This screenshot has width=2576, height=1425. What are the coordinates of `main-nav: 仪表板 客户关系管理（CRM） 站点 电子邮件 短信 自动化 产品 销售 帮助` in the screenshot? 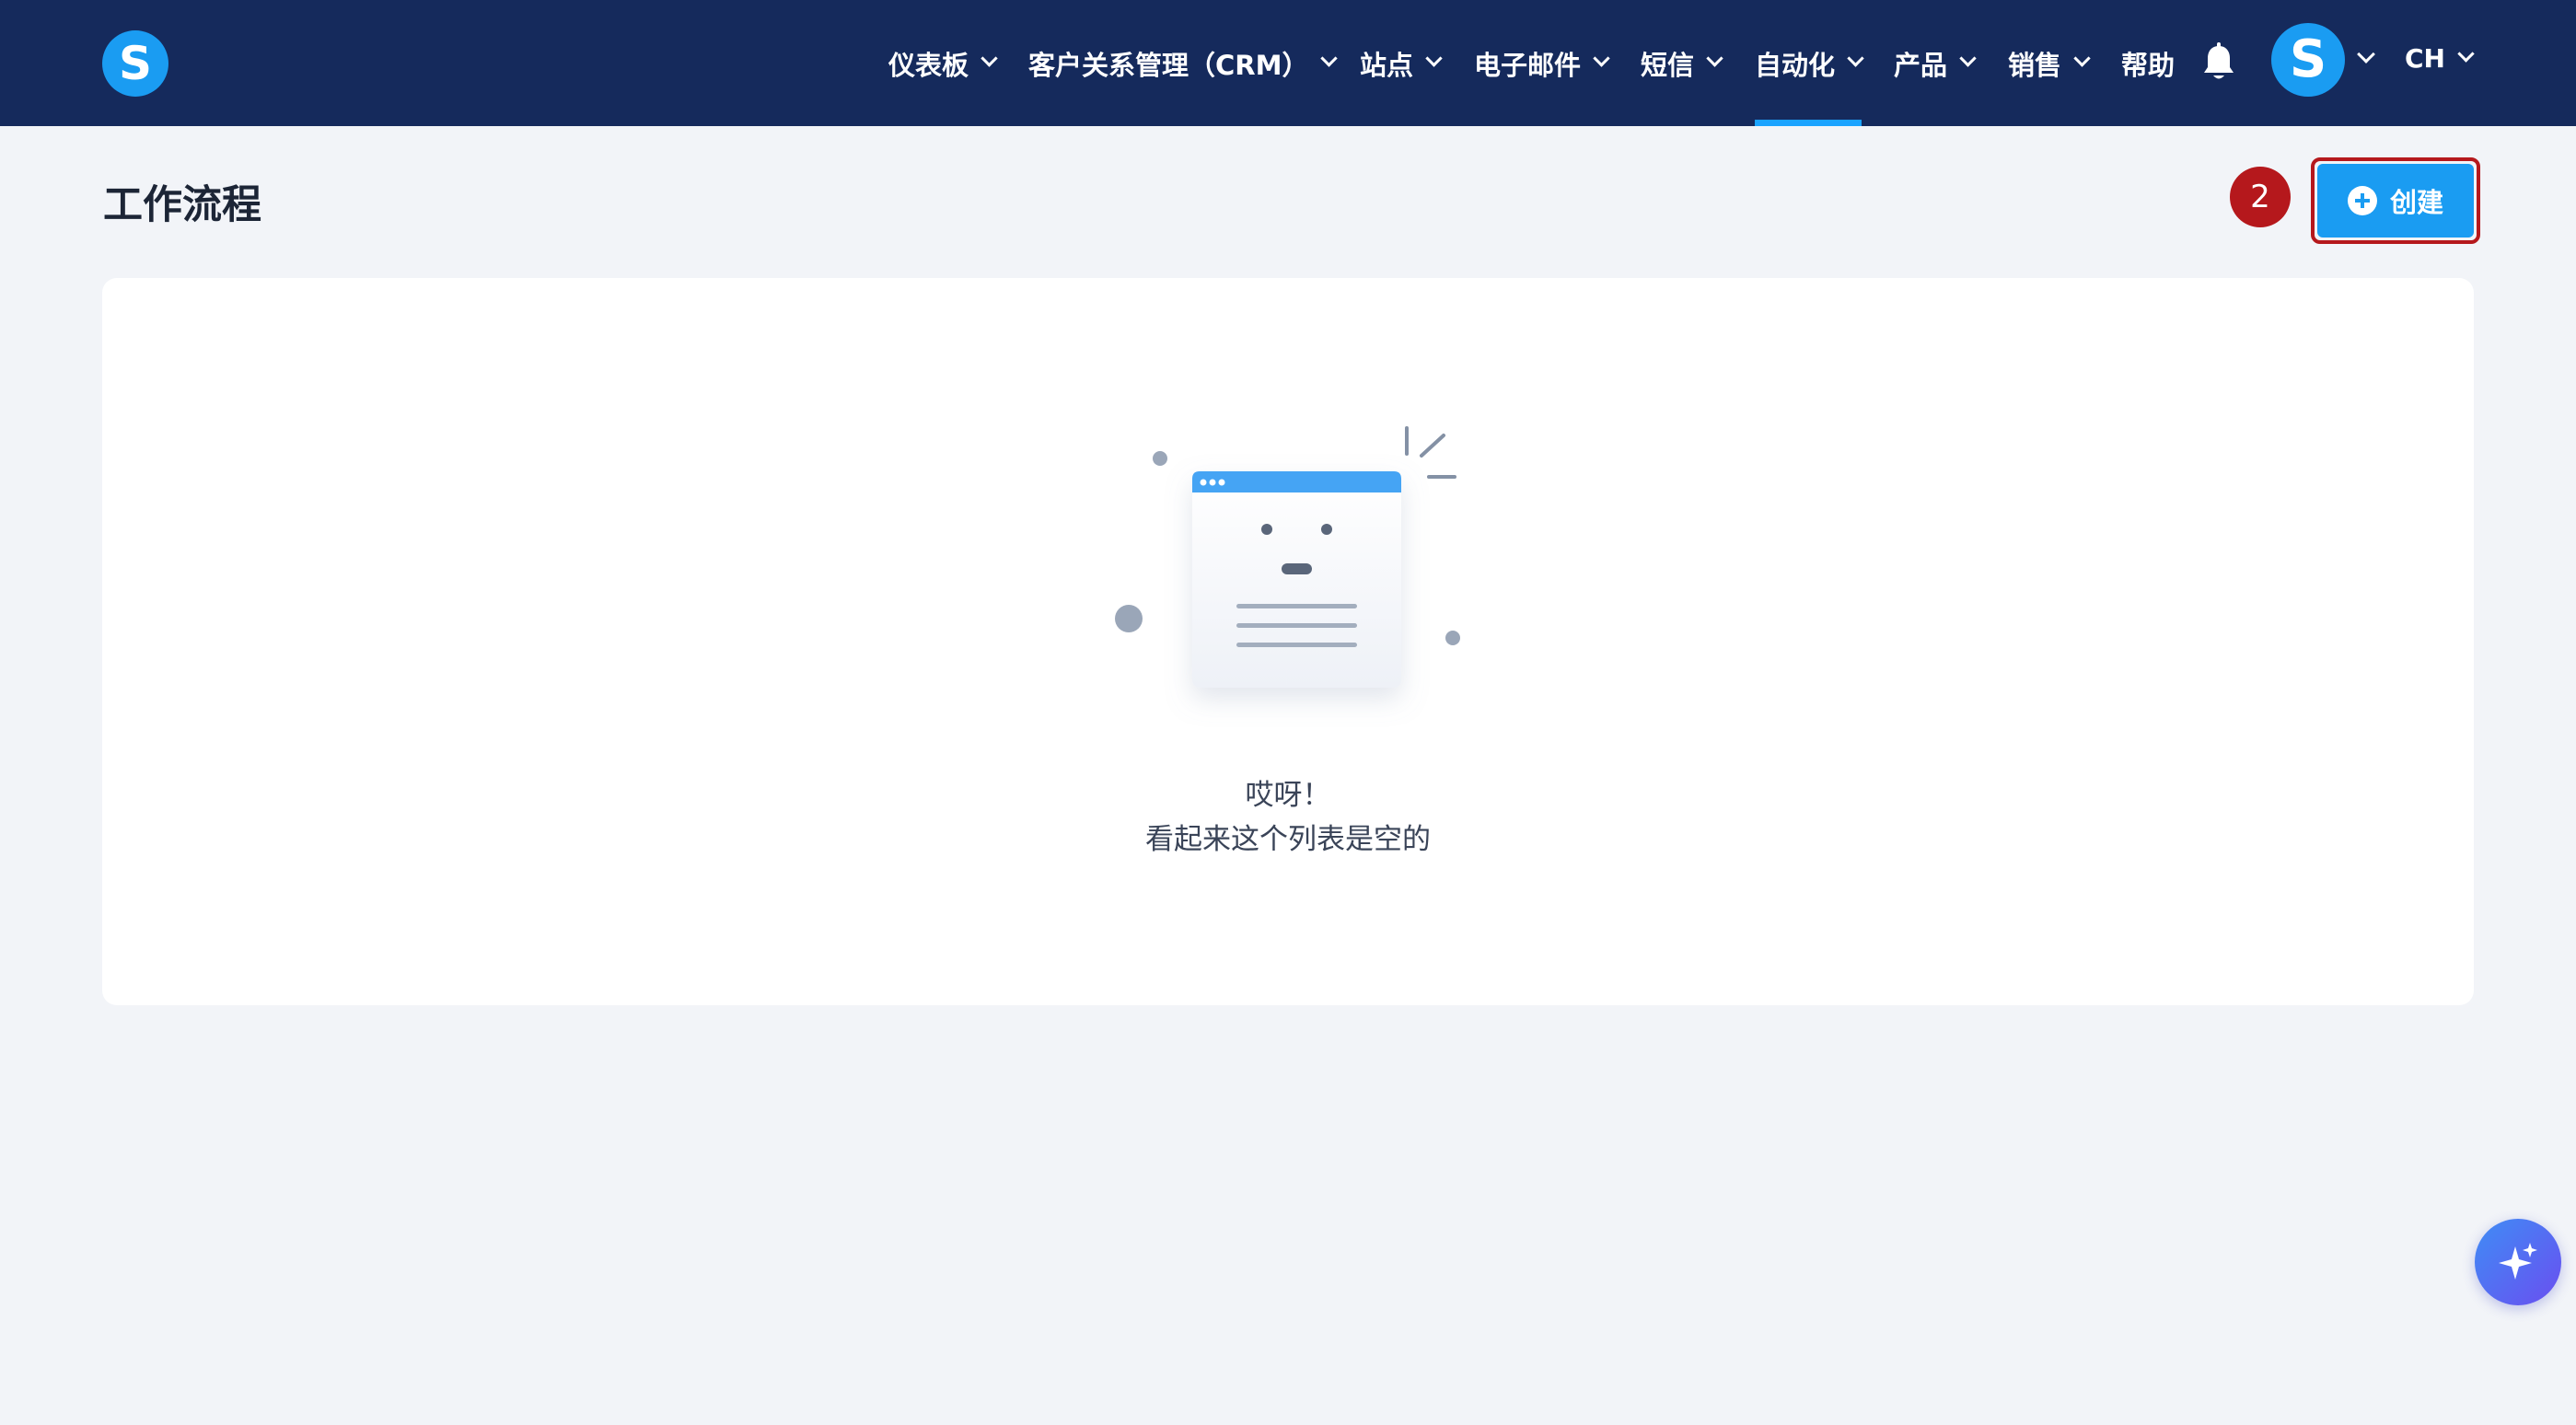 It's located at (1288, 63).